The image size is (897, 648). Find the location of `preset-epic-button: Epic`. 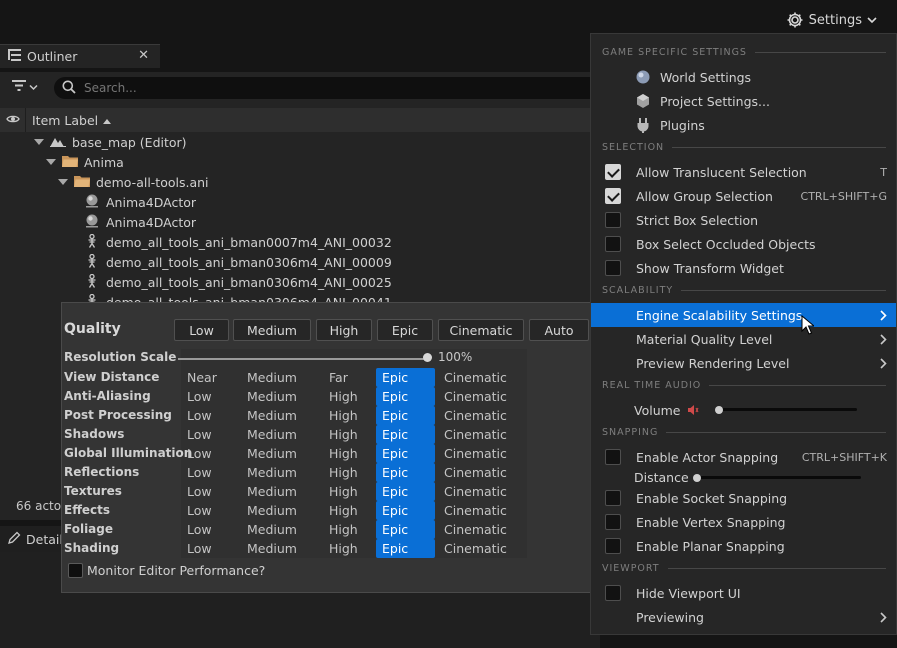

preset-epic-button: Epic is located at coordinates (405, 330).